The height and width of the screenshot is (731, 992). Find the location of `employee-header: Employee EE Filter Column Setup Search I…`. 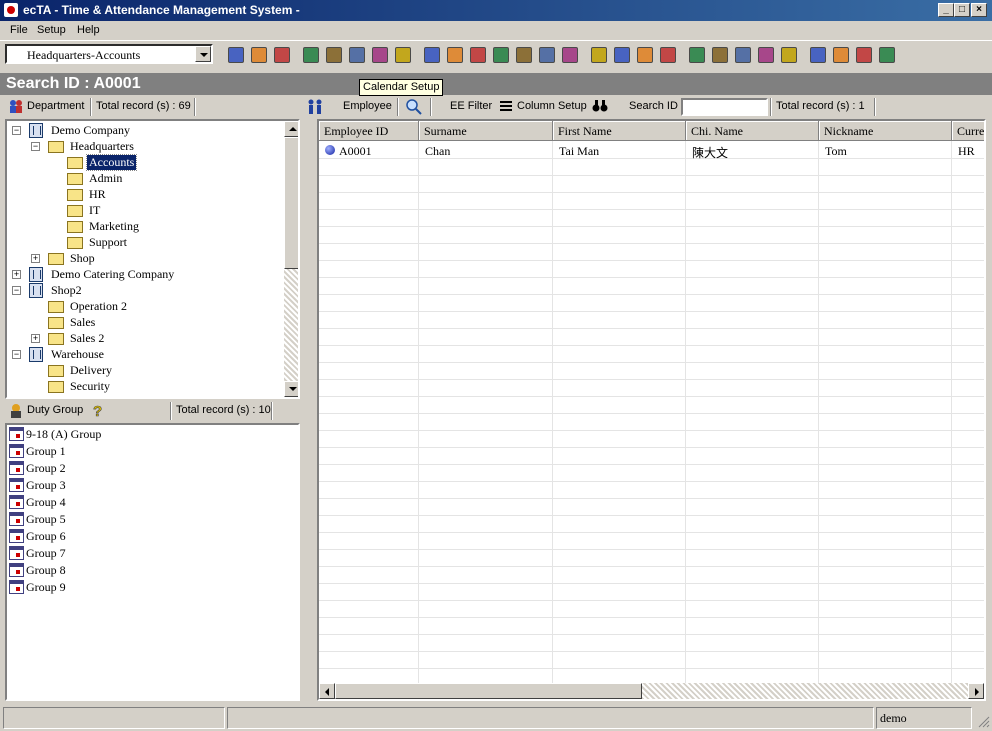

employee-header: Employee EE Filter Column Setup Search I… is located at coordinates (648, 107).